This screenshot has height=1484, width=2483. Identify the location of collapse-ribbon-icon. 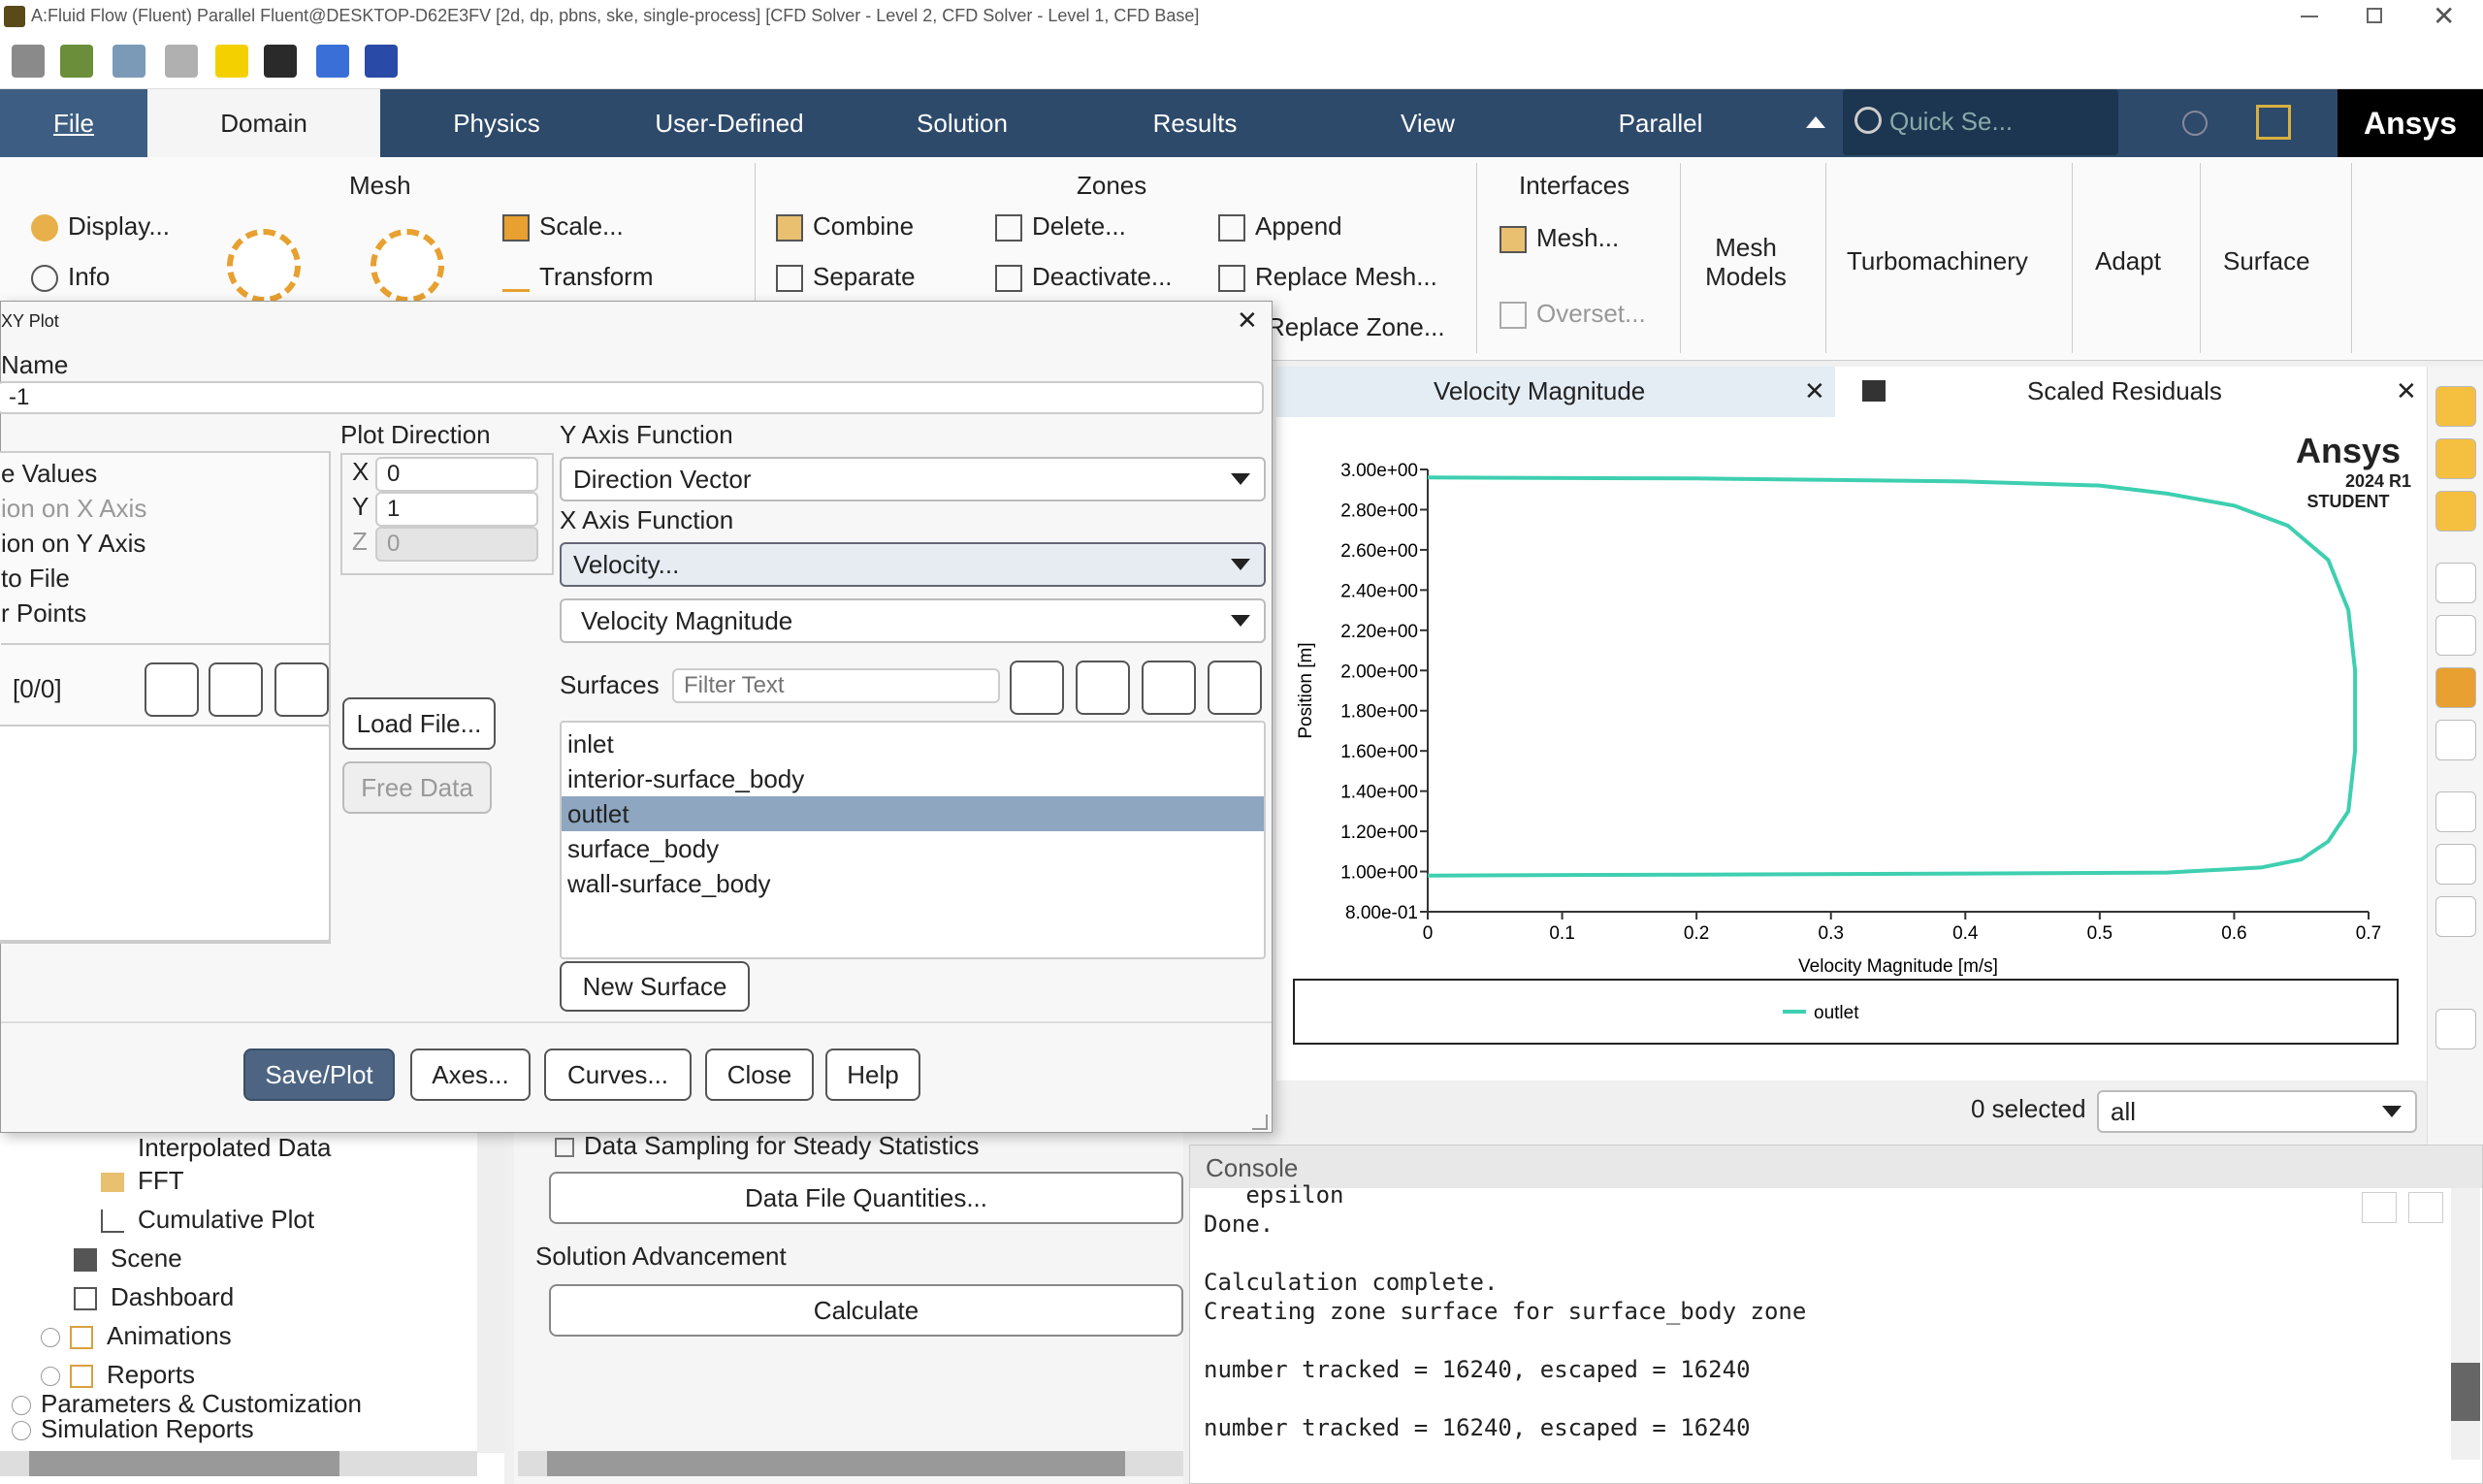
(1816, 122).